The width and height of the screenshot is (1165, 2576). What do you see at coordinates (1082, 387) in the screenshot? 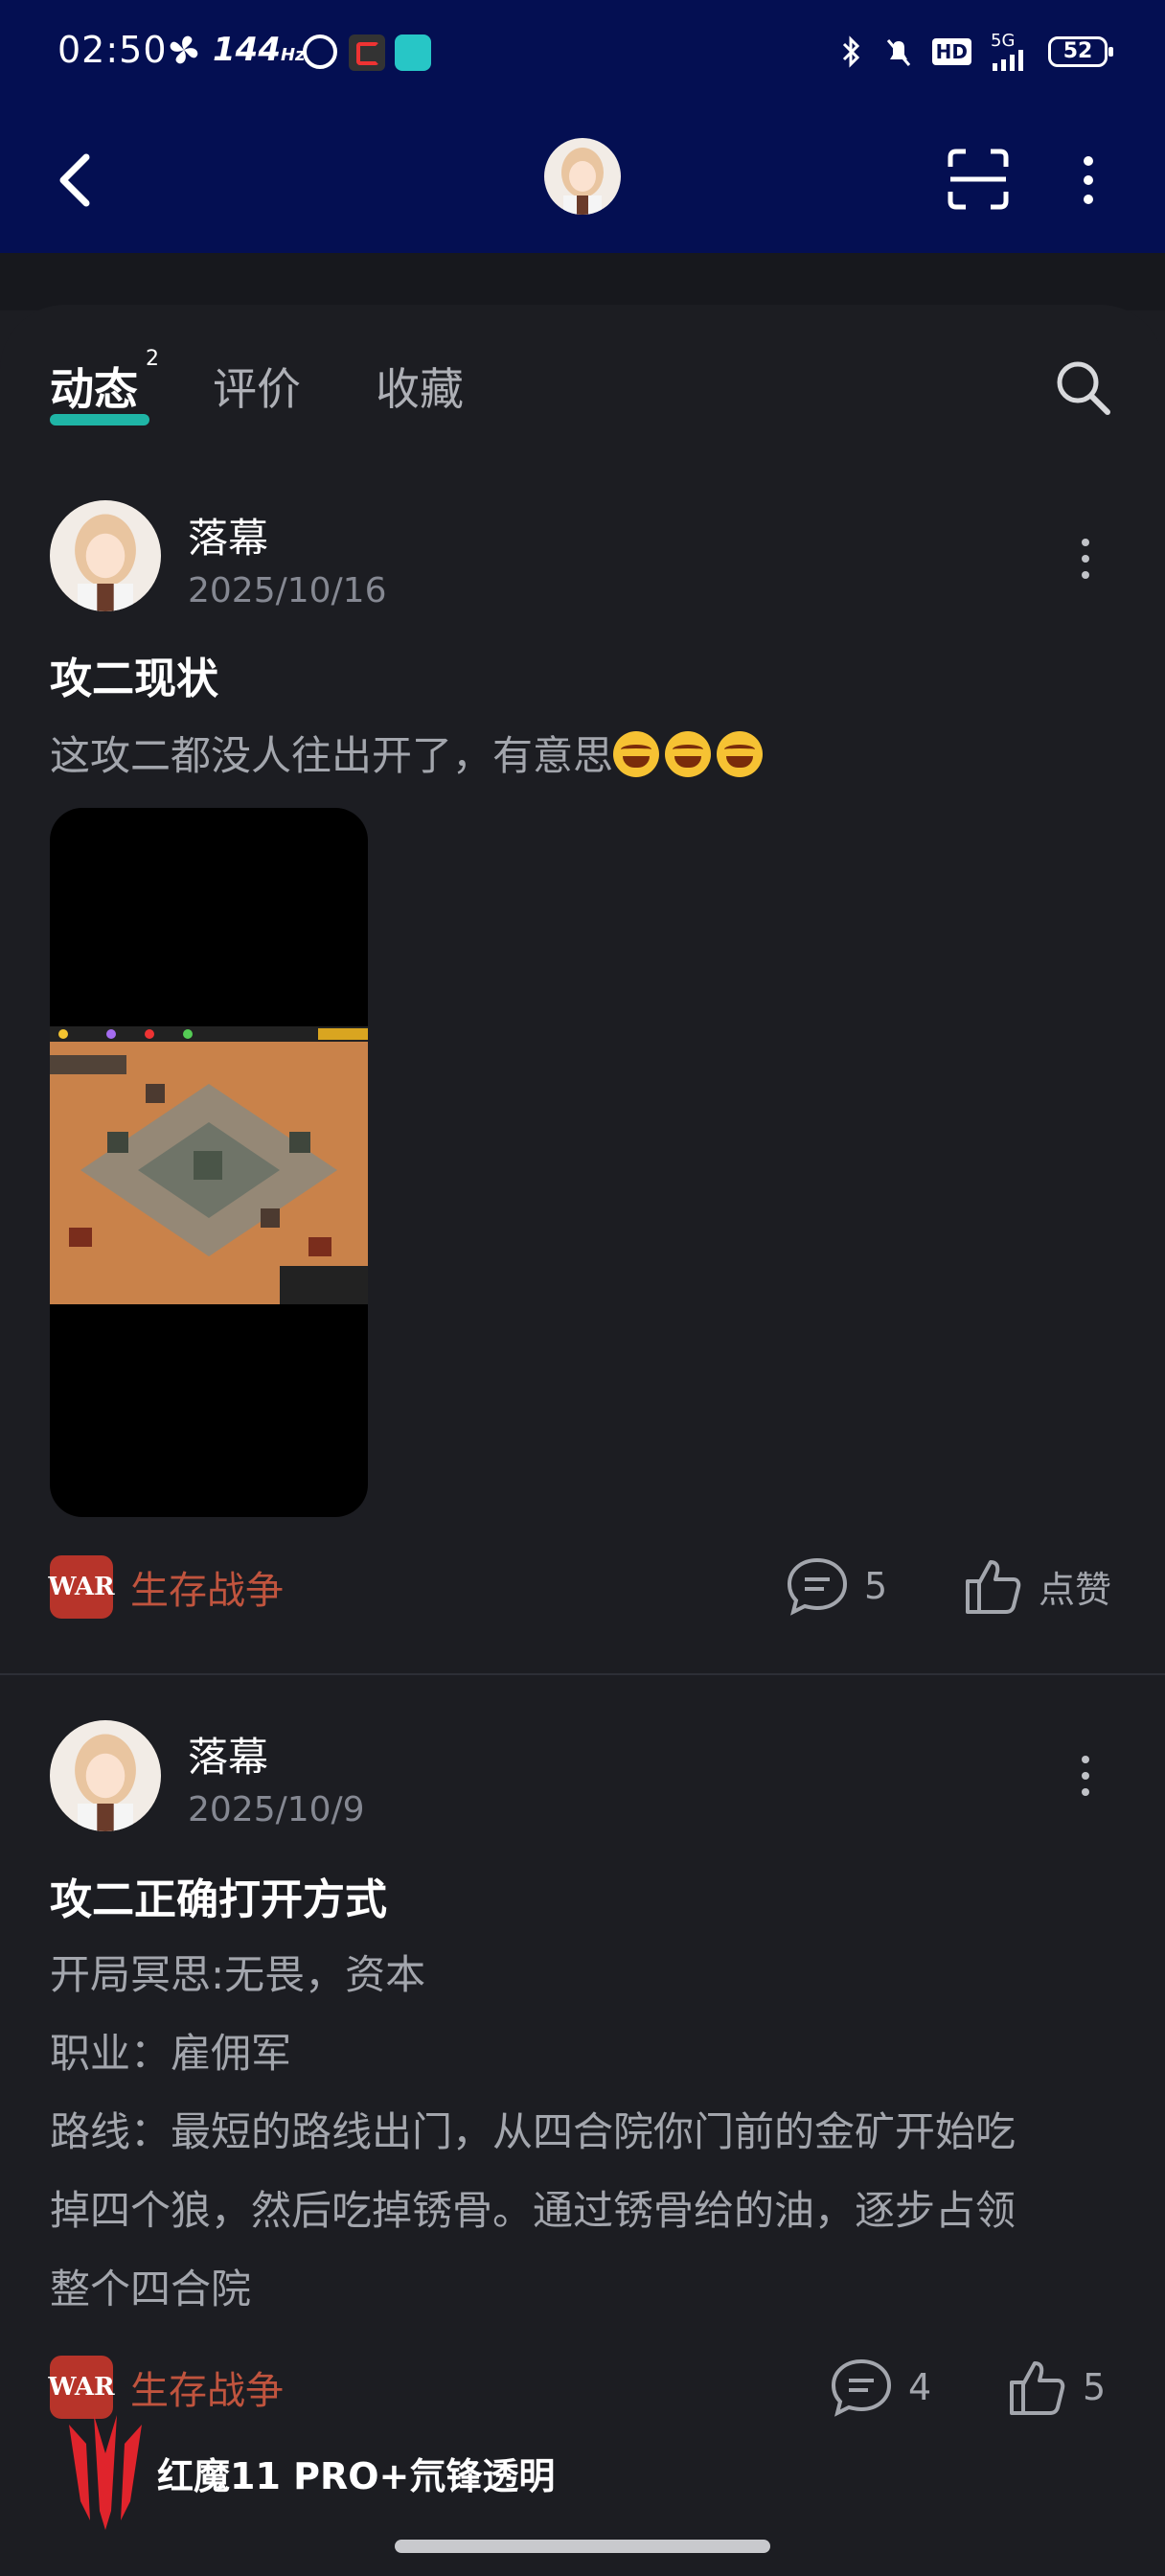
I see `search-icon` at bounding box center [1082, 387].